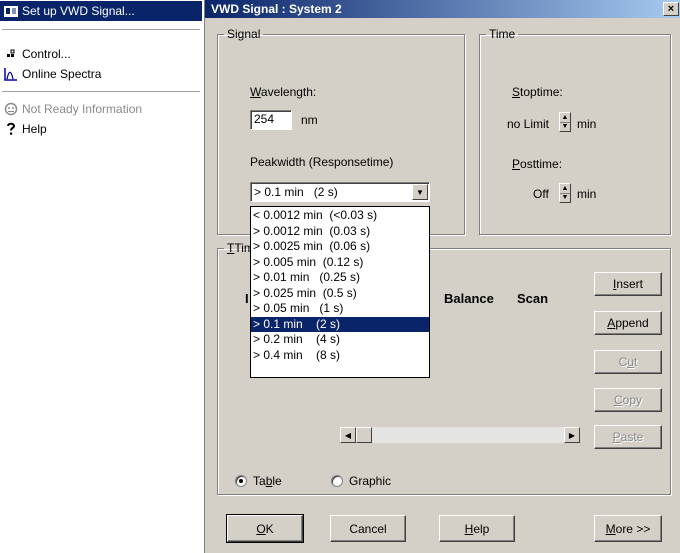 This screenshot has width=680, height=553. What do you see at coordinates (337, 481) in the screenshot?
I see `radio-unchecked-icon` at bounding box center [337, 481].